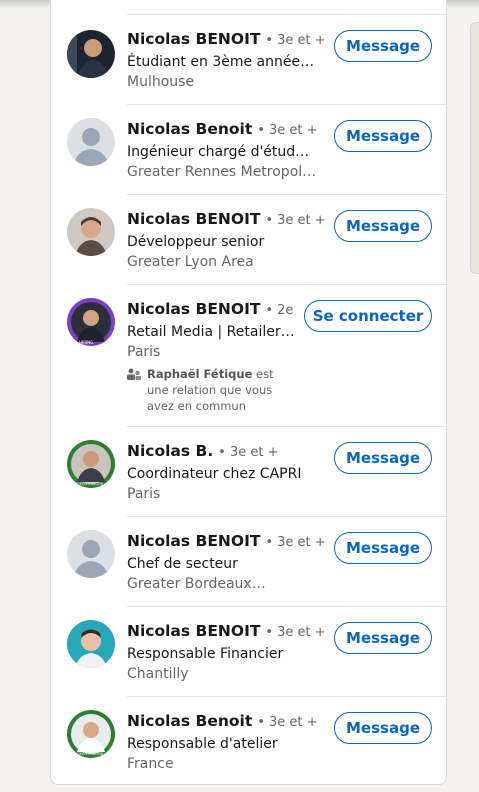  I want to click on person-location: France, so click(150, 764).